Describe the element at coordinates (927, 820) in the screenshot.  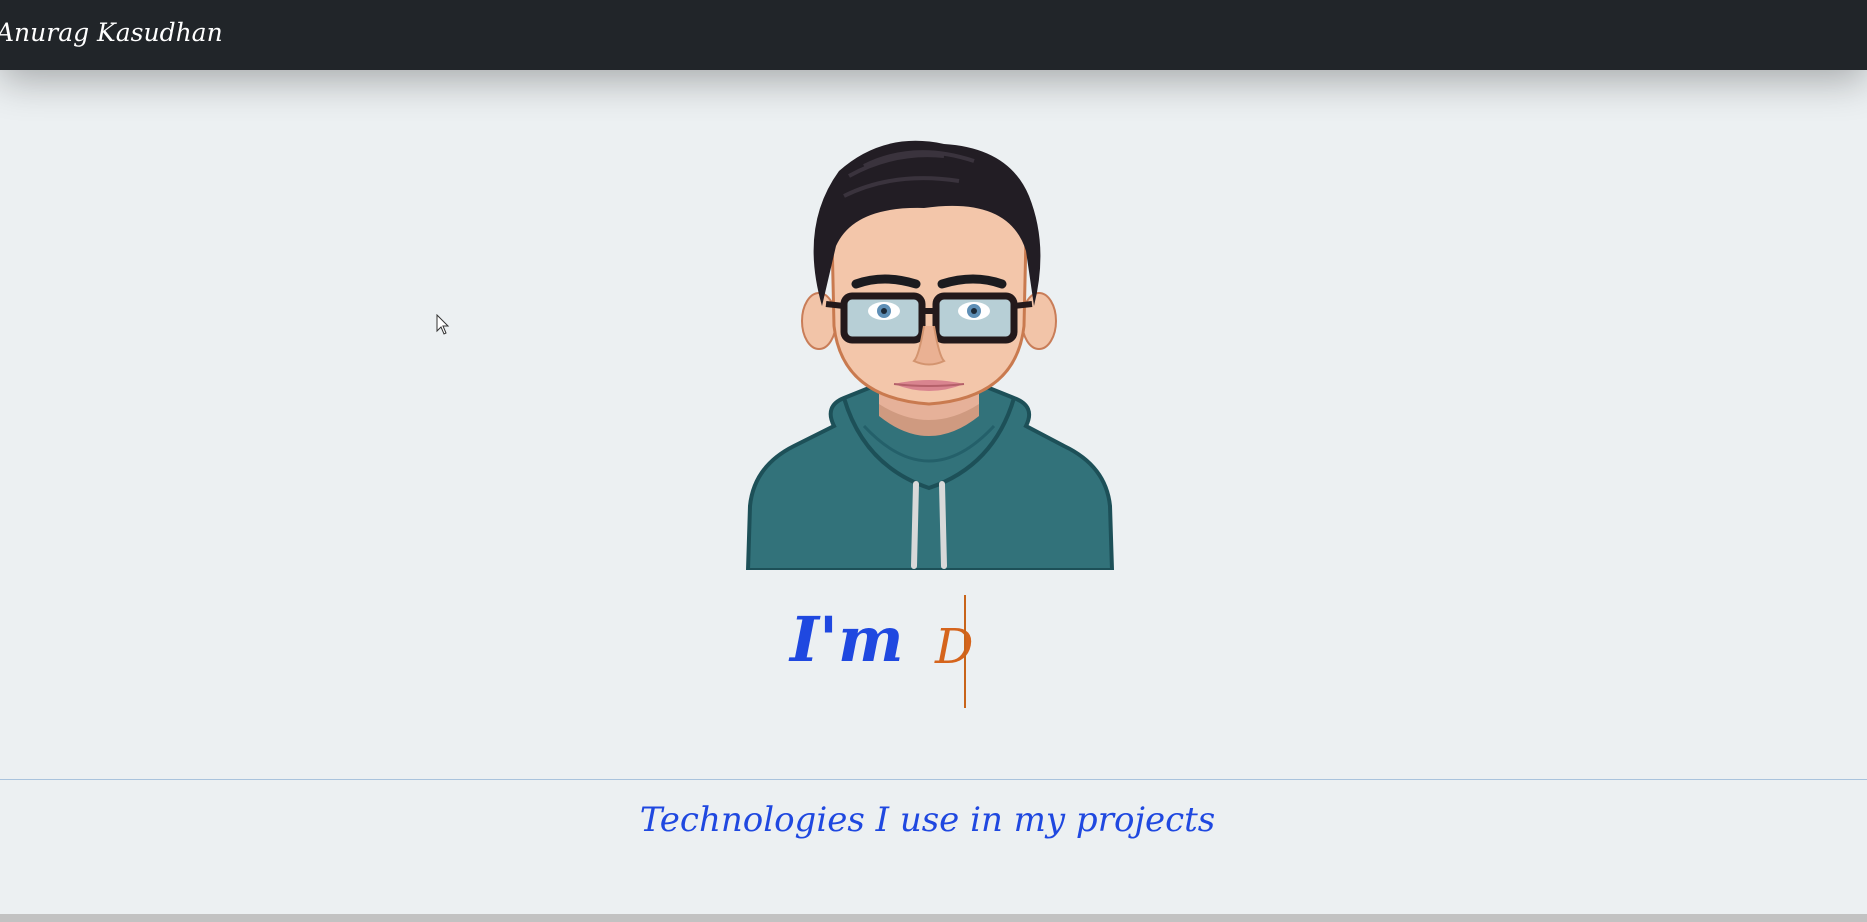
I see `technologies-heading: Technologies I use in my projects` at that location.